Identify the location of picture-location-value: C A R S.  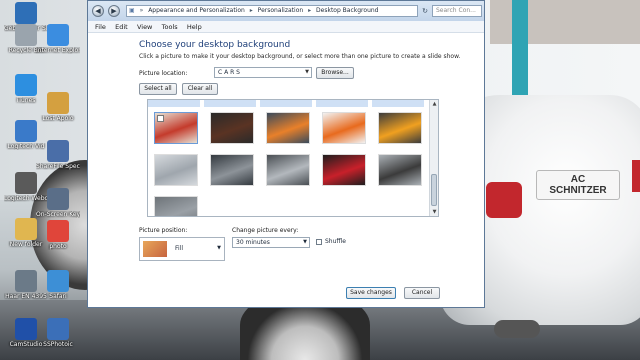
(229, 72).